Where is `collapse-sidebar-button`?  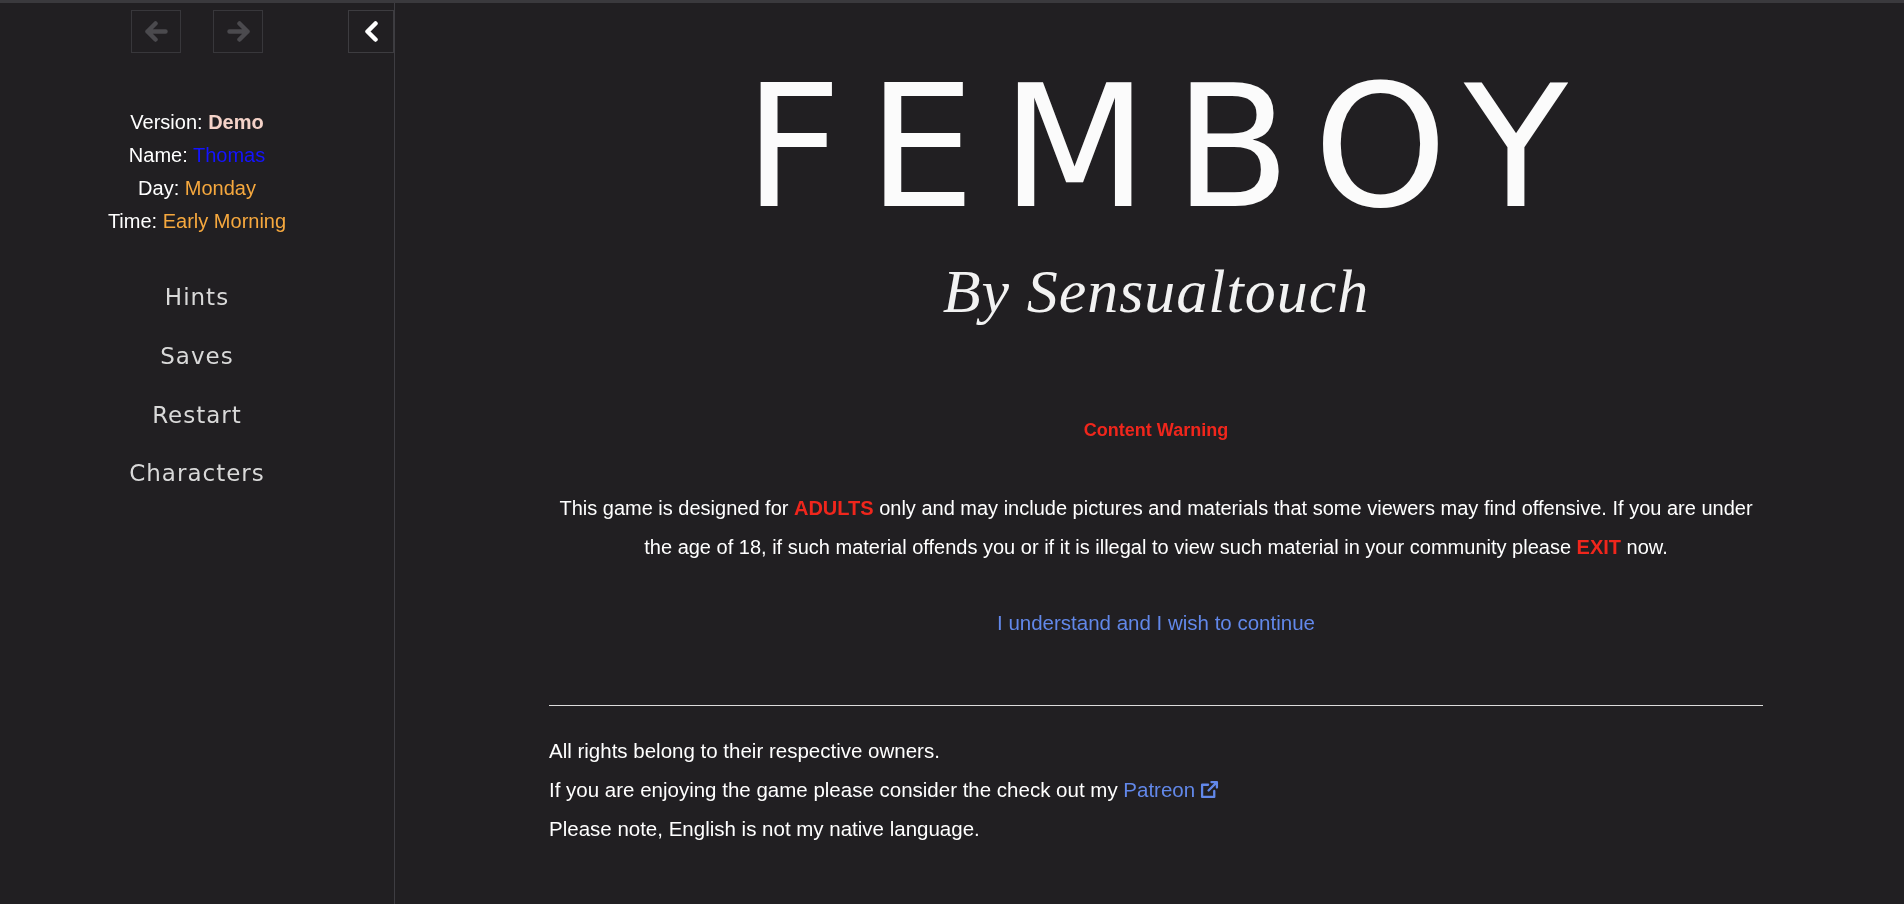
collapse-sidebar-button is located at coordinates (371, 31).